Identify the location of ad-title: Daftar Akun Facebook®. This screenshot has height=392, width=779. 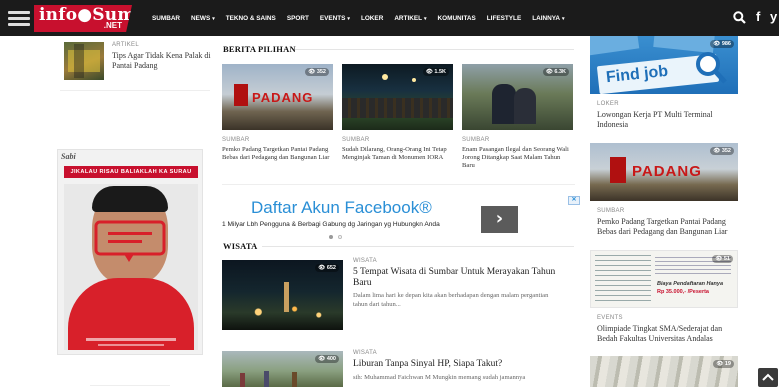
(341, 208).